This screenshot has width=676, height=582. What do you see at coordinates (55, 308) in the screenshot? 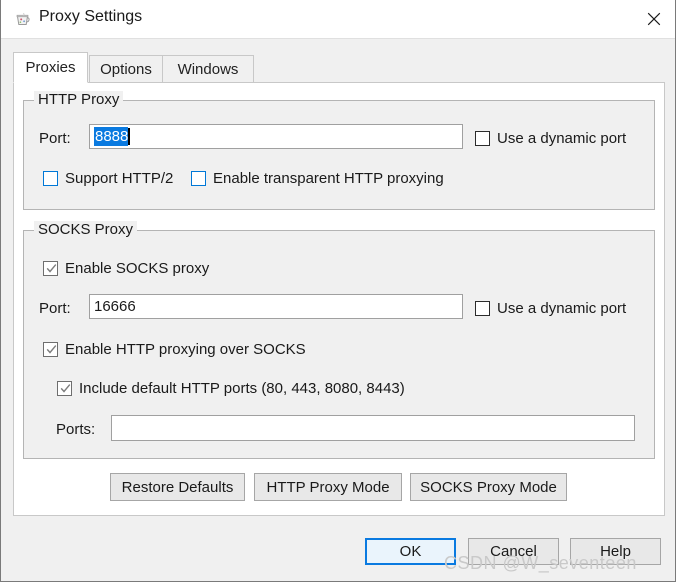
I see `socks-port-label: Port:` at bounding box center [55, 308].